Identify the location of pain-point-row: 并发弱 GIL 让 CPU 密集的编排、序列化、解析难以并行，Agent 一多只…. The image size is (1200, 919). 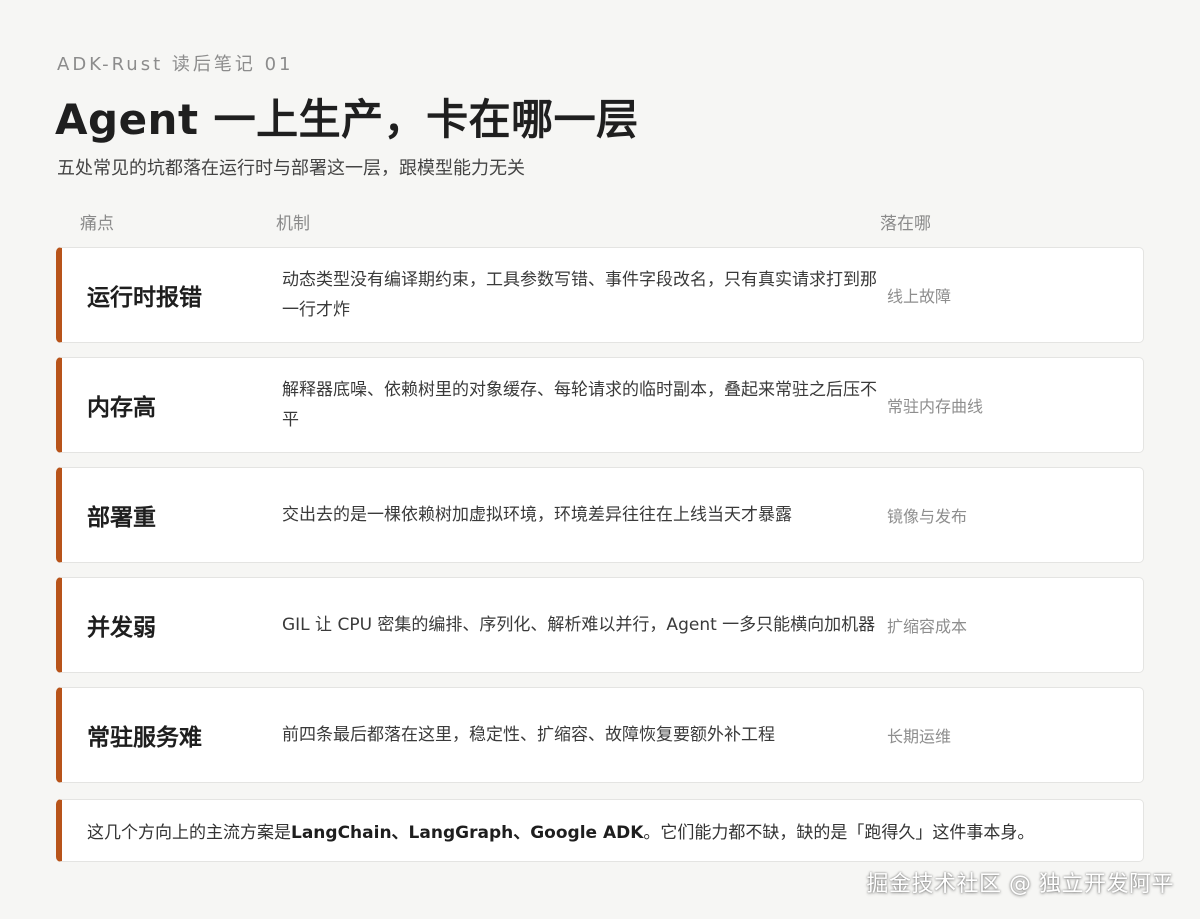
(600, 625).